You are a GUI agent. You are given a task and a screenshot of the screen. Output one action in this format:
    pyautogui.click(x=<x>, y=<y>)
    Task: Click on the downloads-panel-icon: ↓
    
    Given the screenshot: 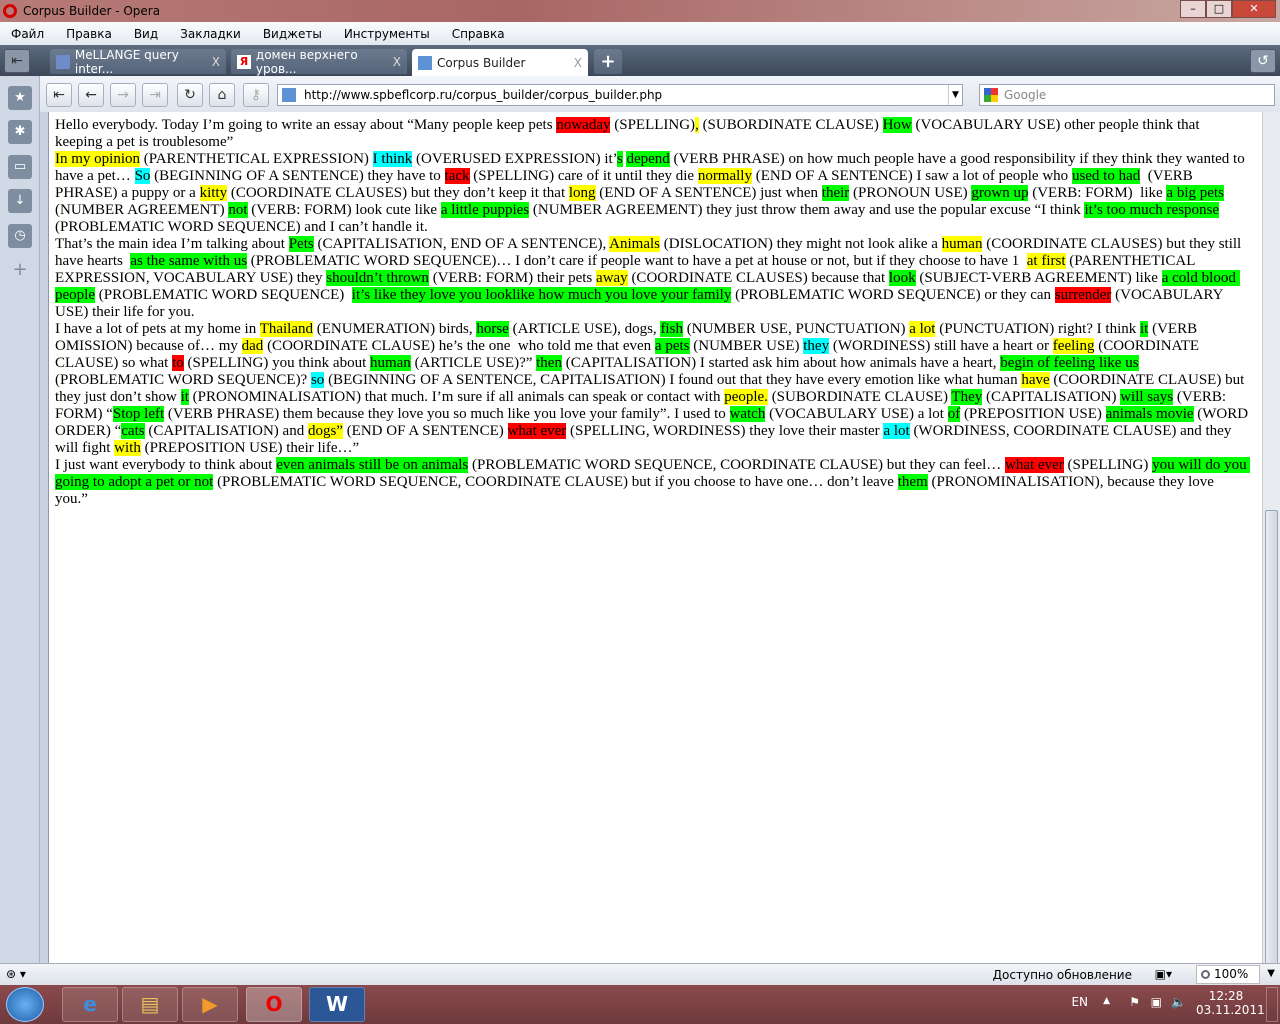 What is the action you would take?
    pyautogui.click(x=20, y=201)
    